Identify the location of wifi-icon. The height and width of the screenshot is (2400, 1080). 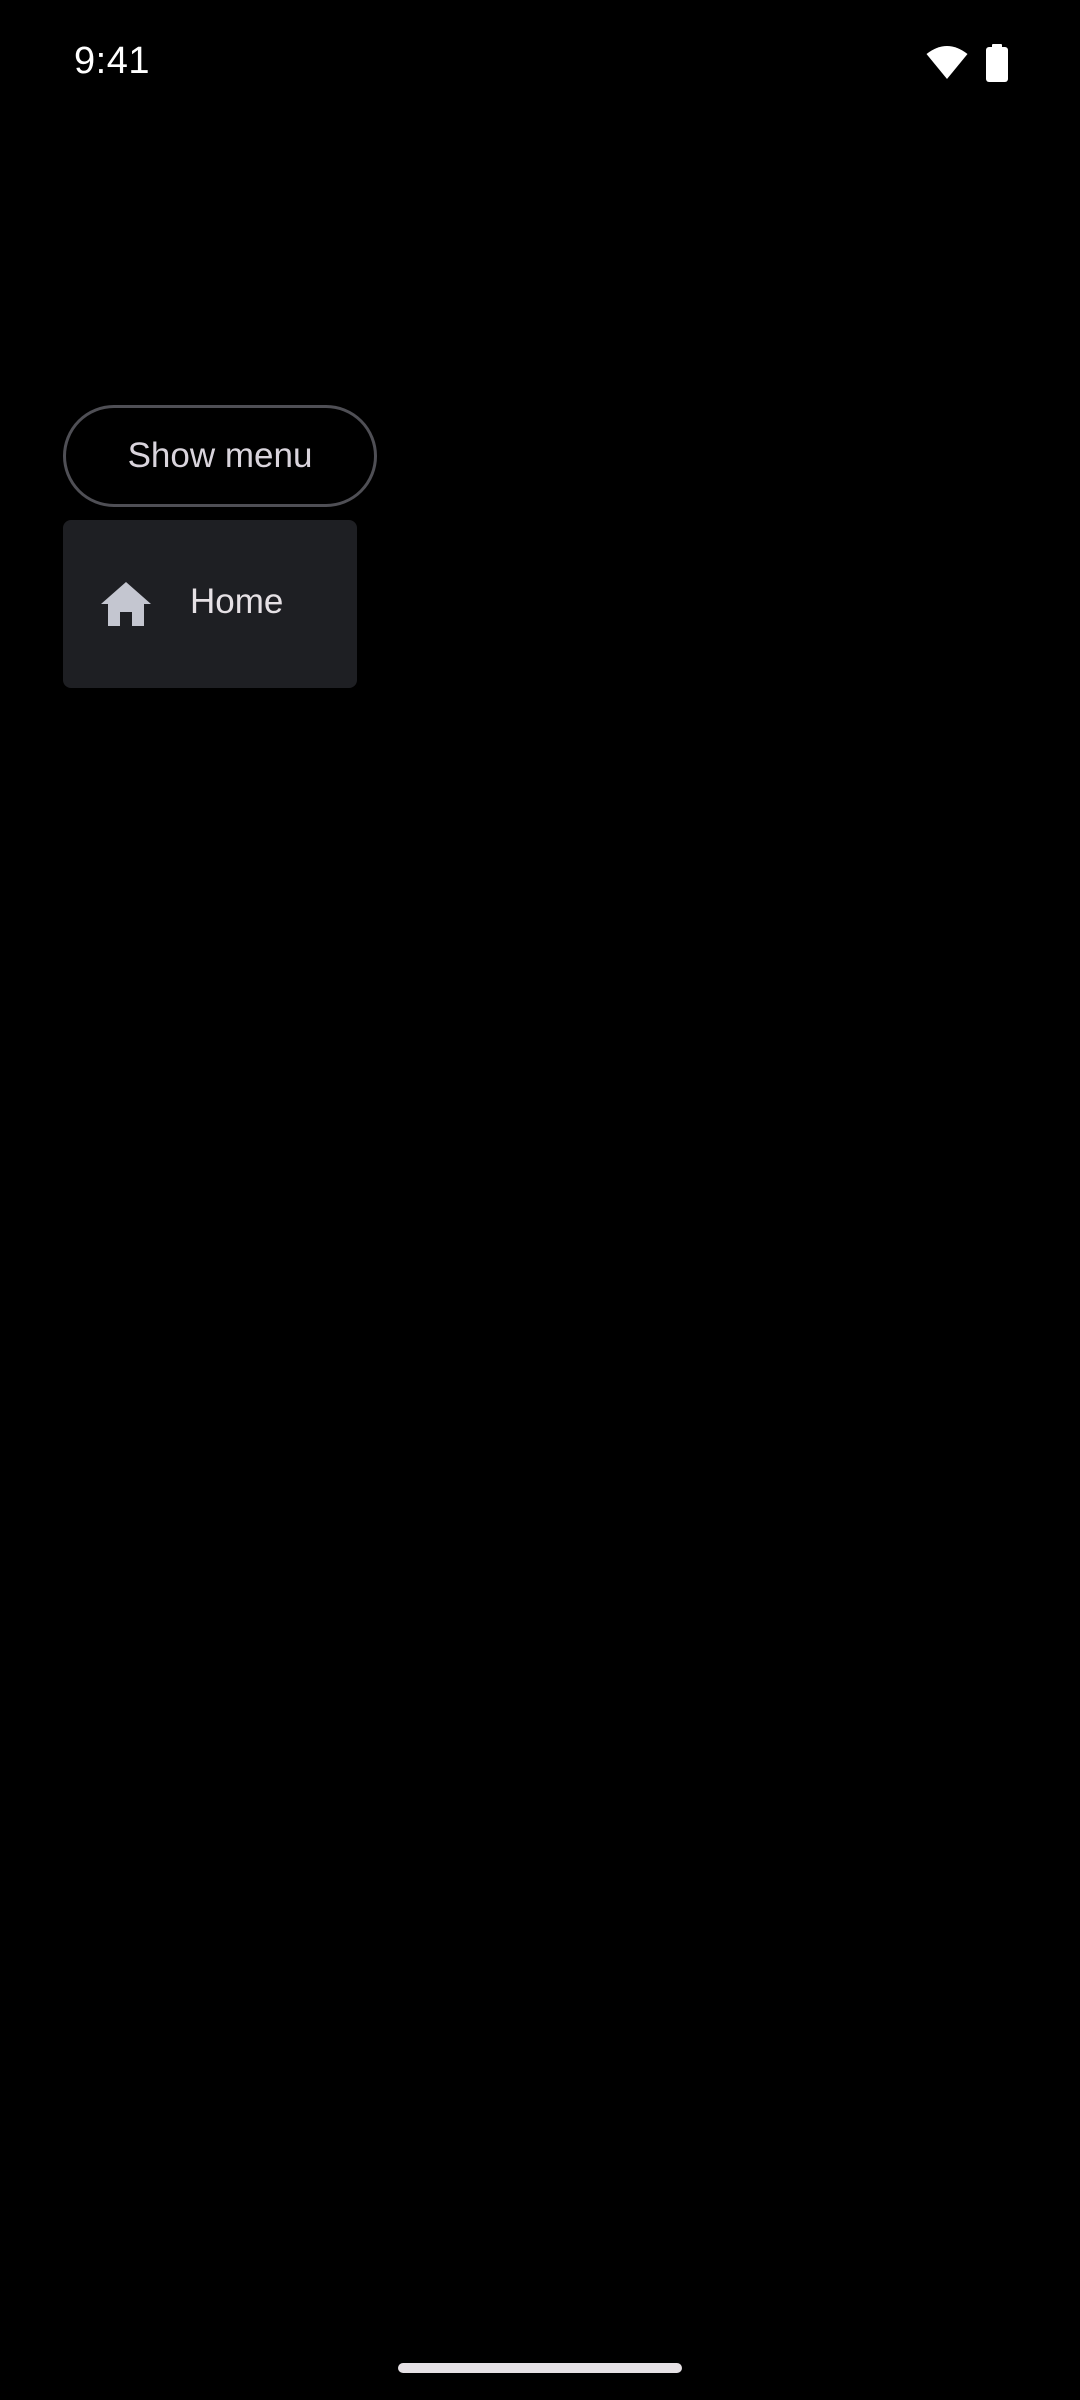
(947, 63).